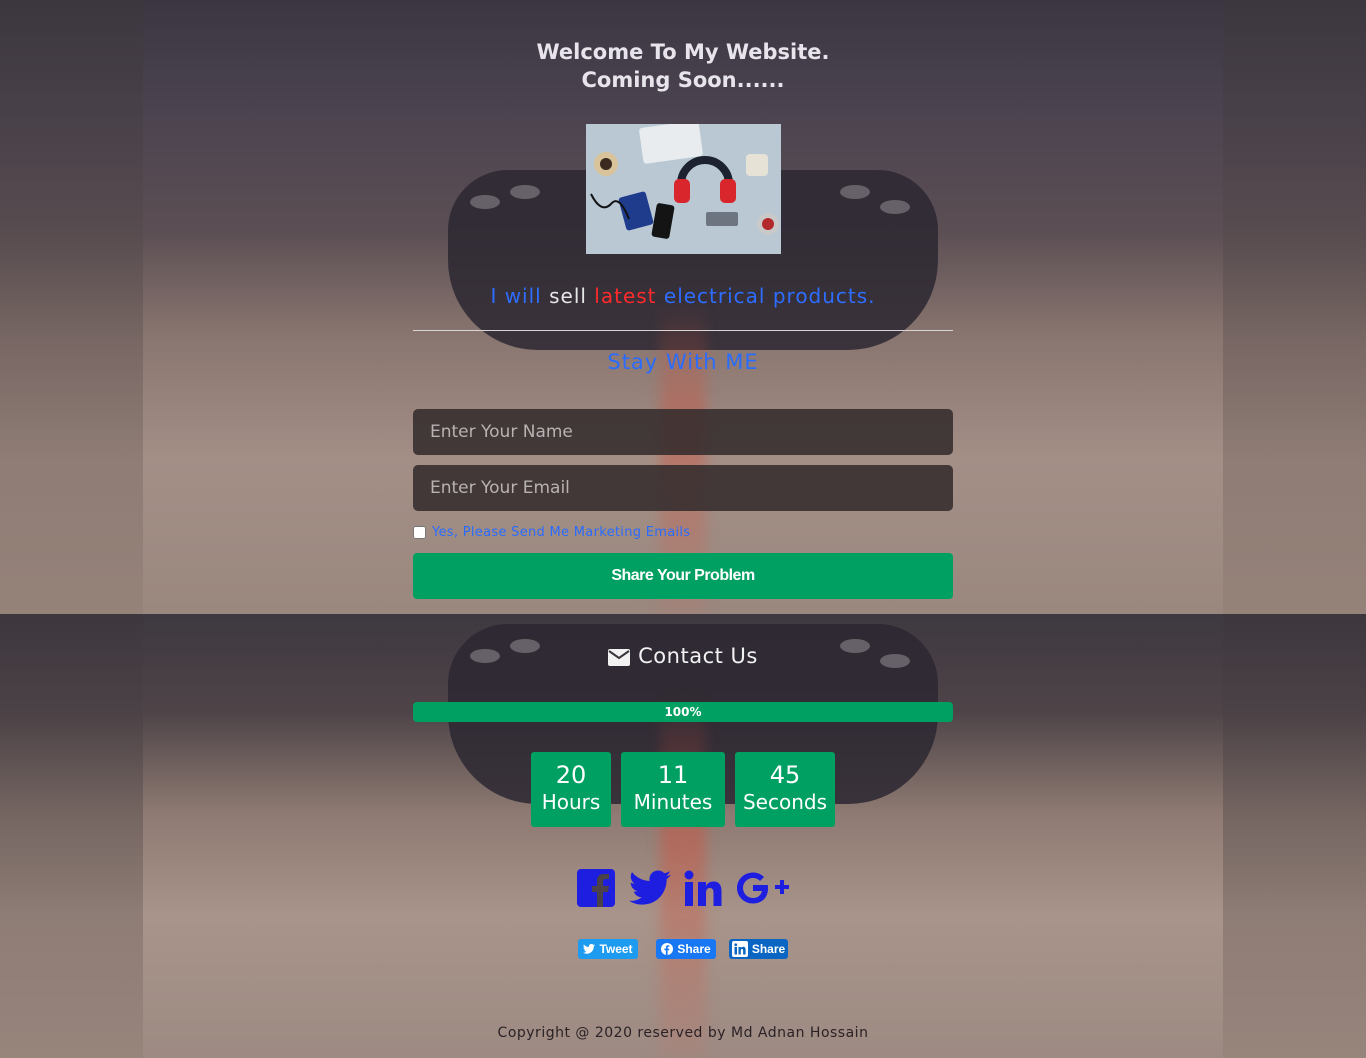  What do you see at coordinates (769, 296) in the screenshot?
I see `tagline-part-4: electrical products.` at bounding box center [769, 296].